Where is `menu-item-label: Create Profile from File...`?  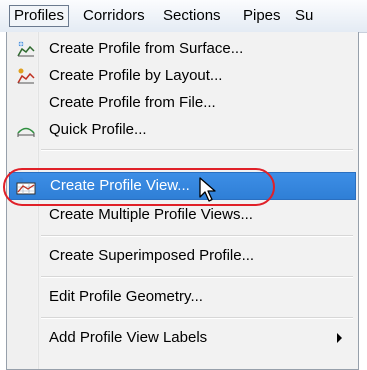 menu-item-label: Create Profile from File... is located at coordinates (132, 102).